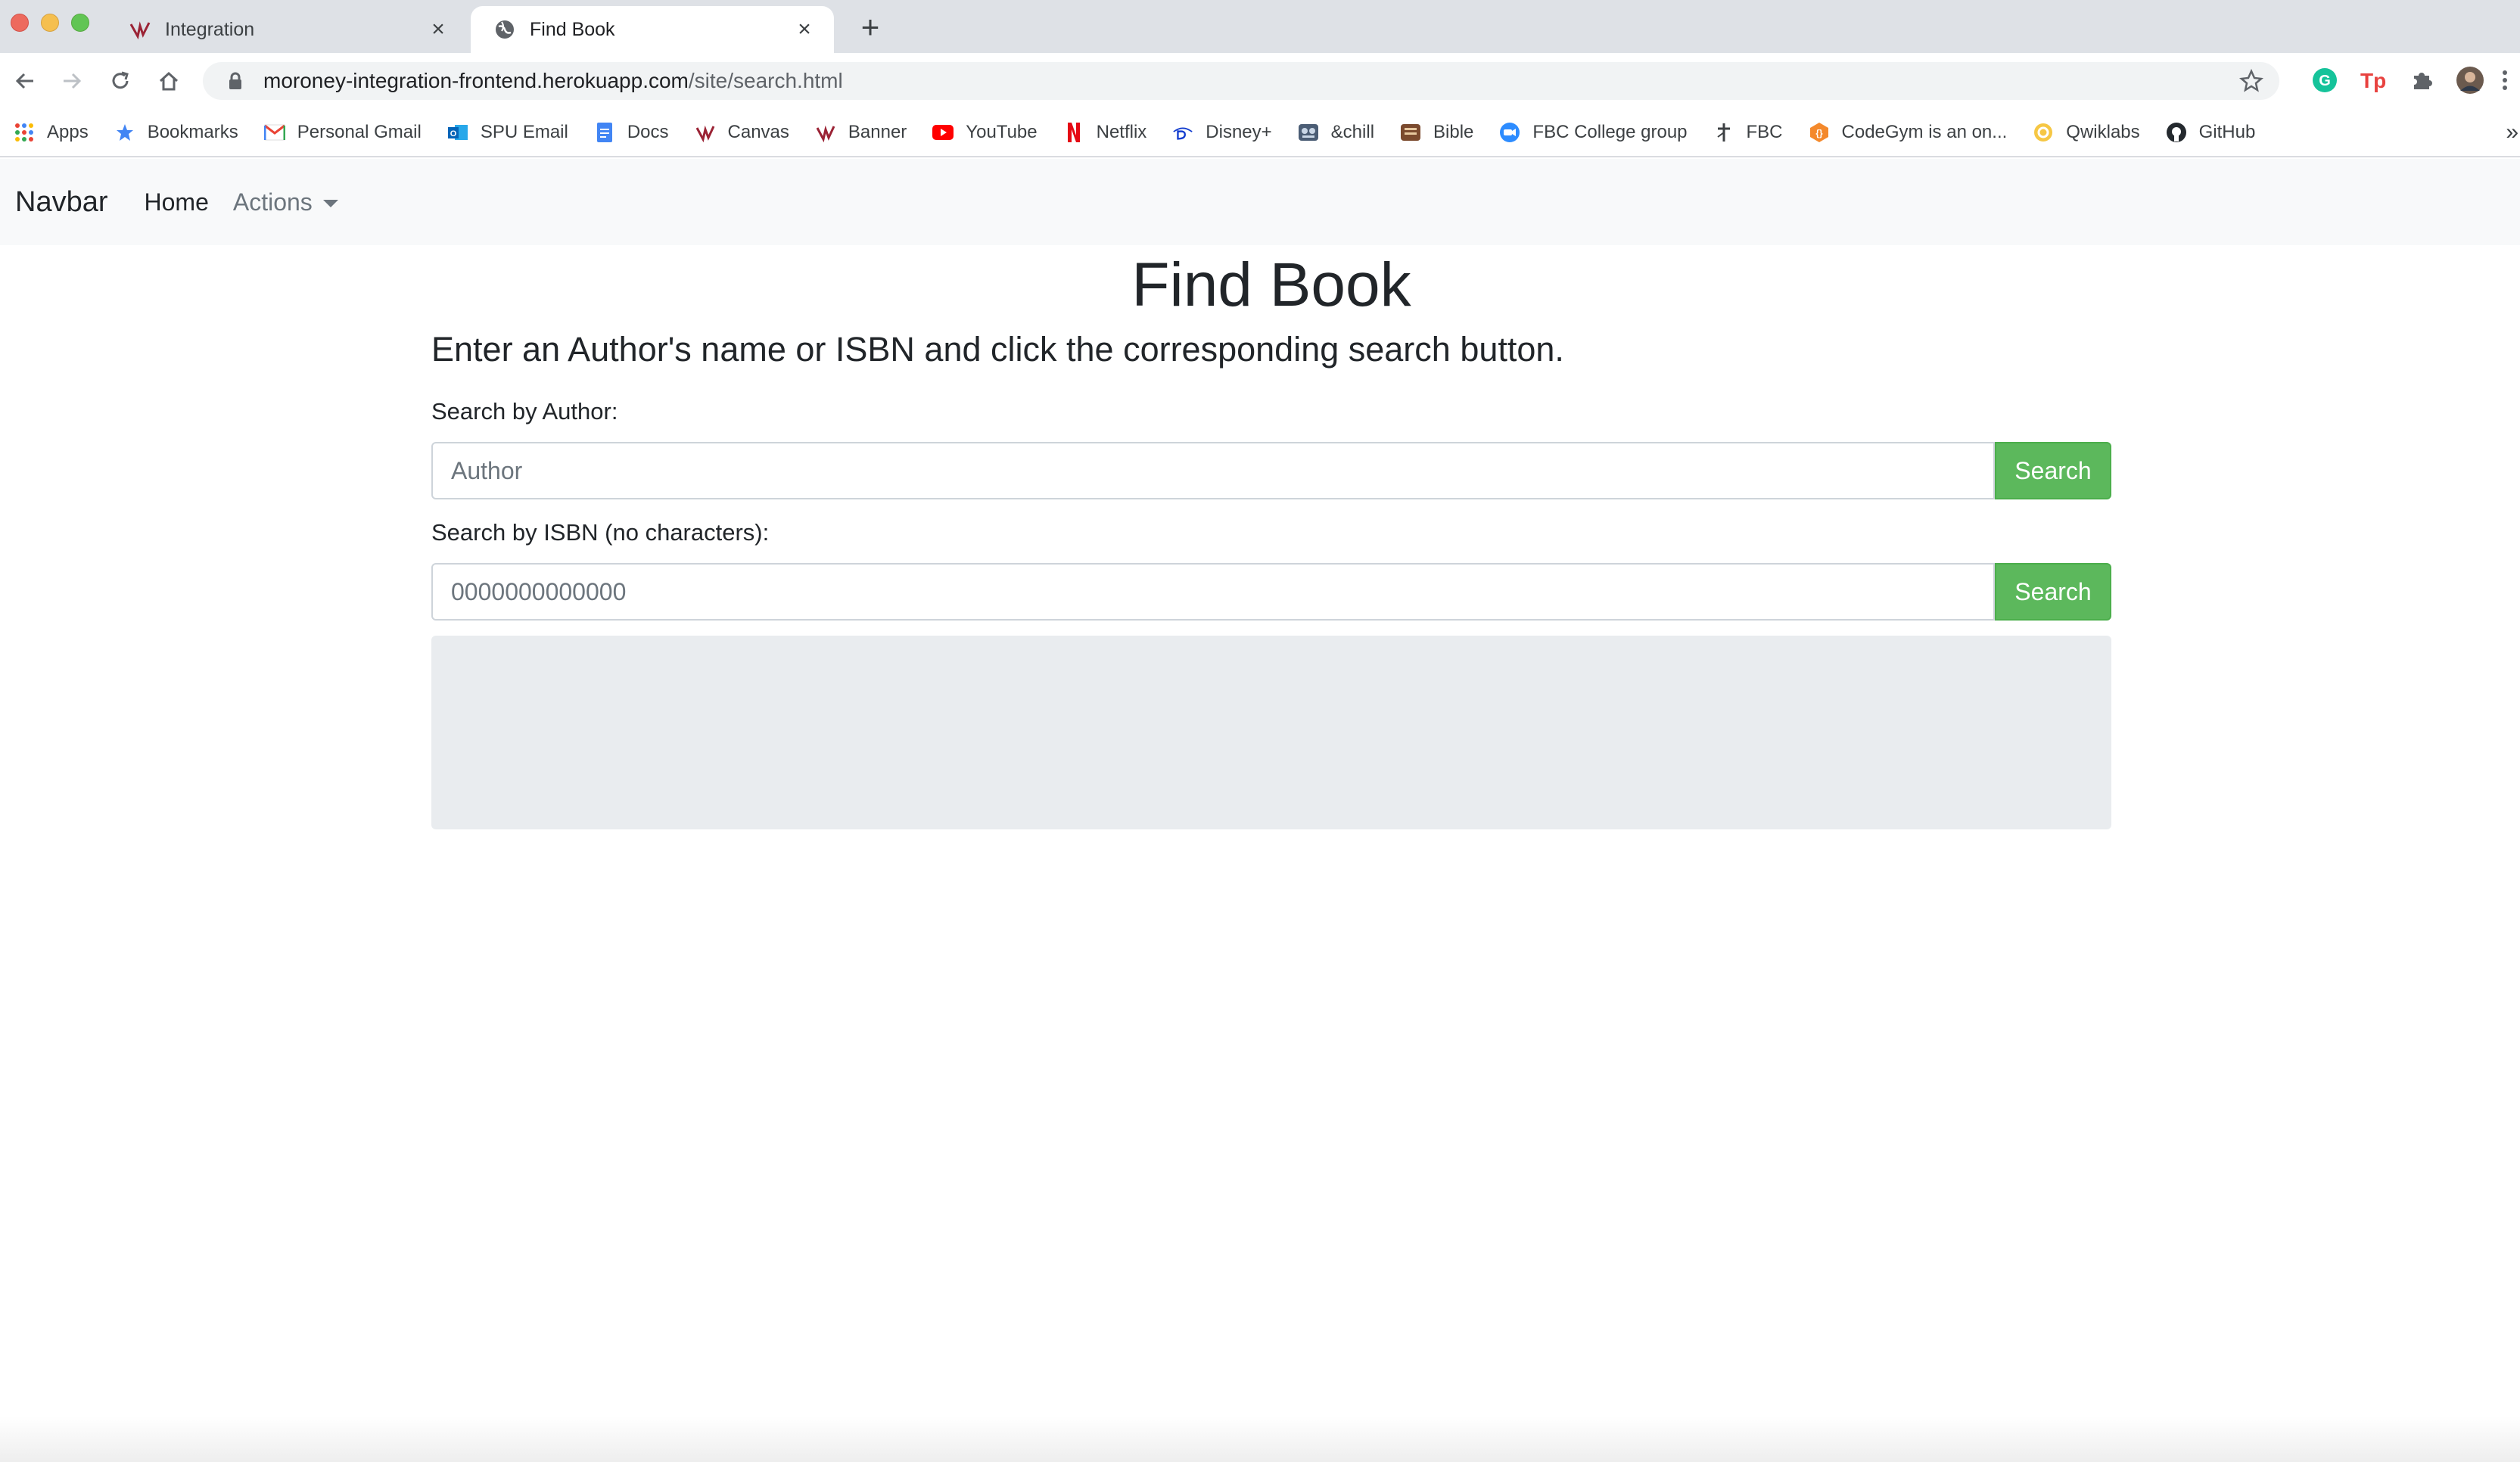  I want to click on canvas-icon, so click(705, 132).